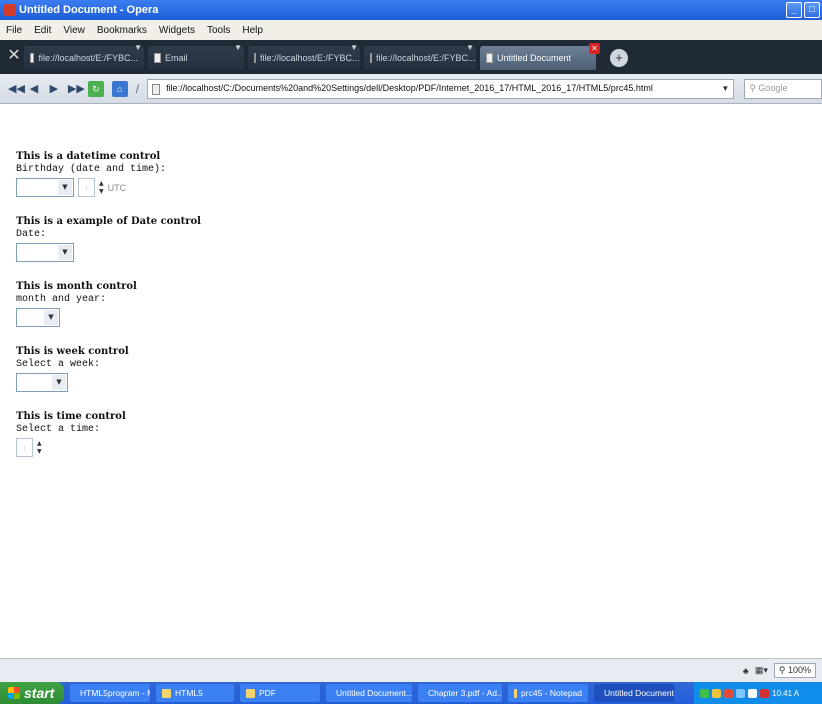 This screenshot has height=704, width=822. I want to click on tab-file-1: file://localhost/E:/FYBC... ▼, so click(84, 56).